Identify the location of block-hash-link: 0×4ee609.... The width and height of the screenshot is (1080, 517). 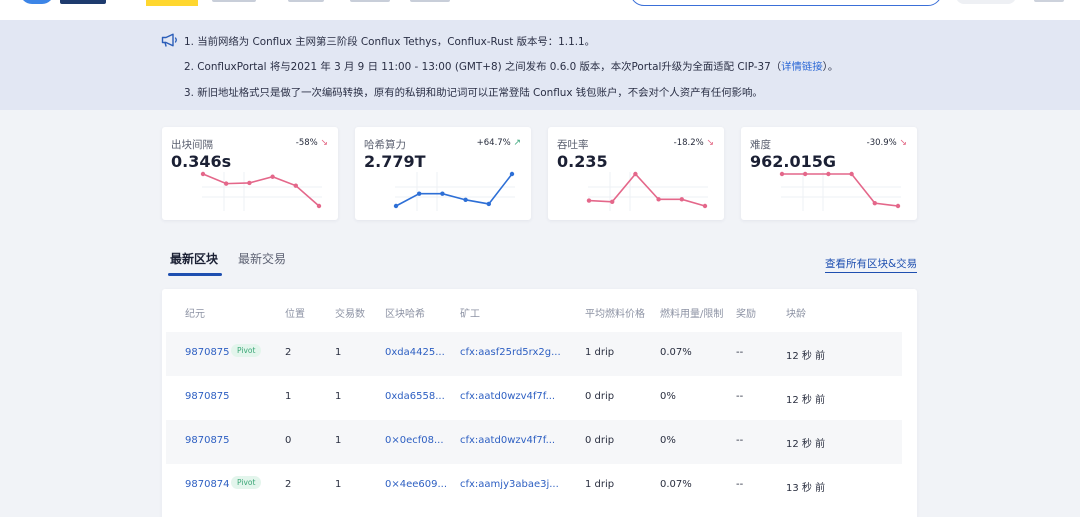
(416, 484).